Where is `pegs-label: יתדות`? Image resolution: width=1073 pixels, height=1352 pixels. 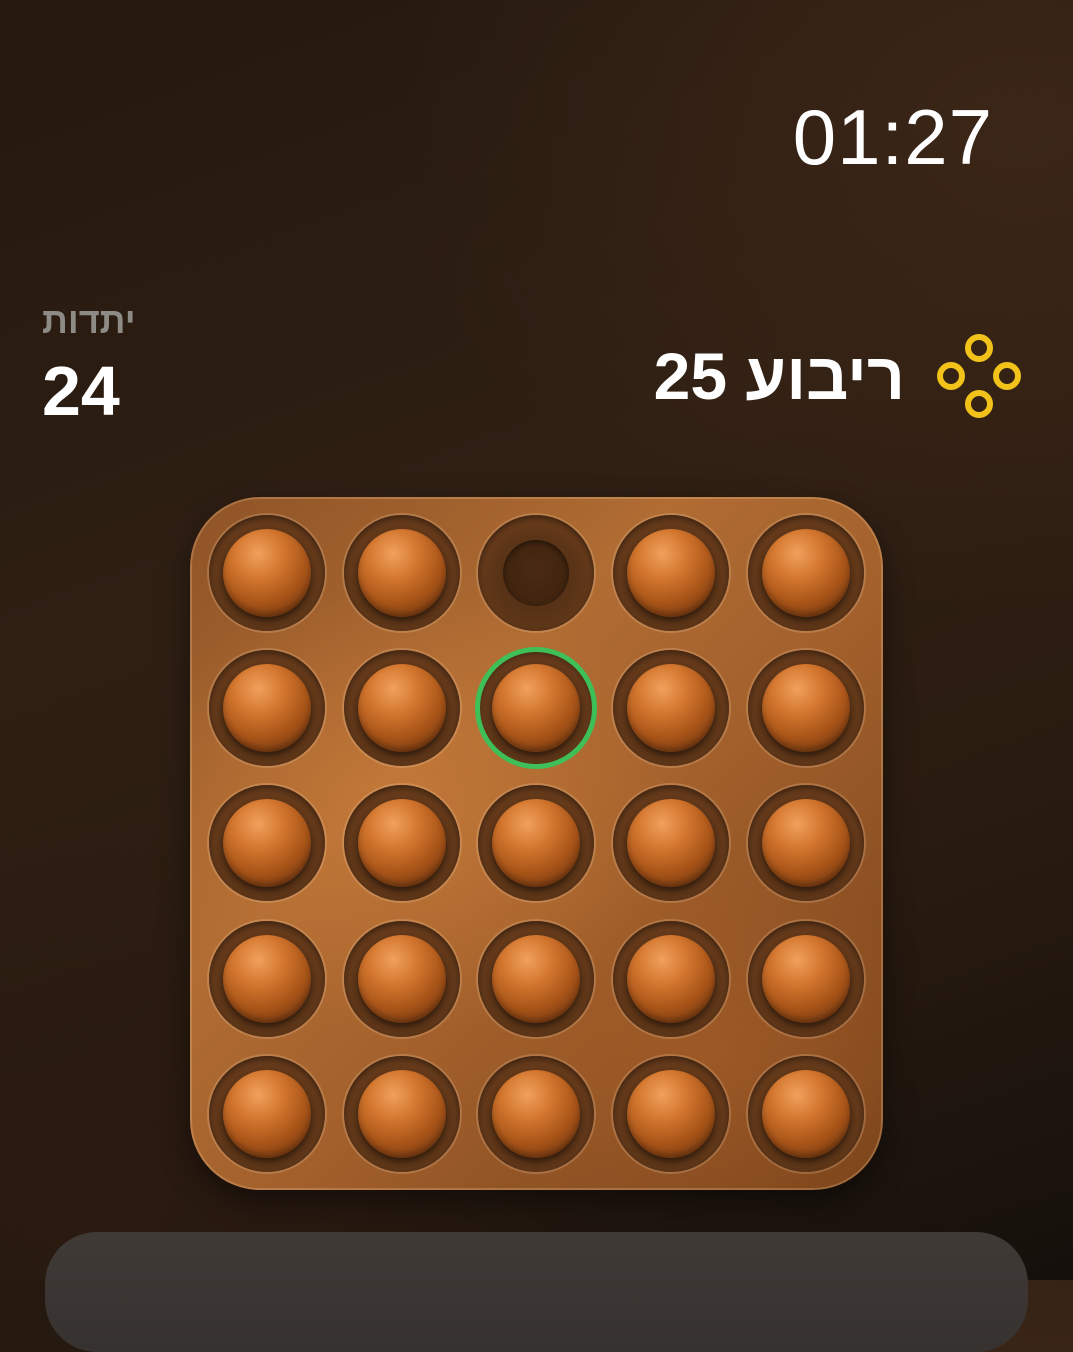 pegs-label: יתדות is located at coordinates (89, 320).